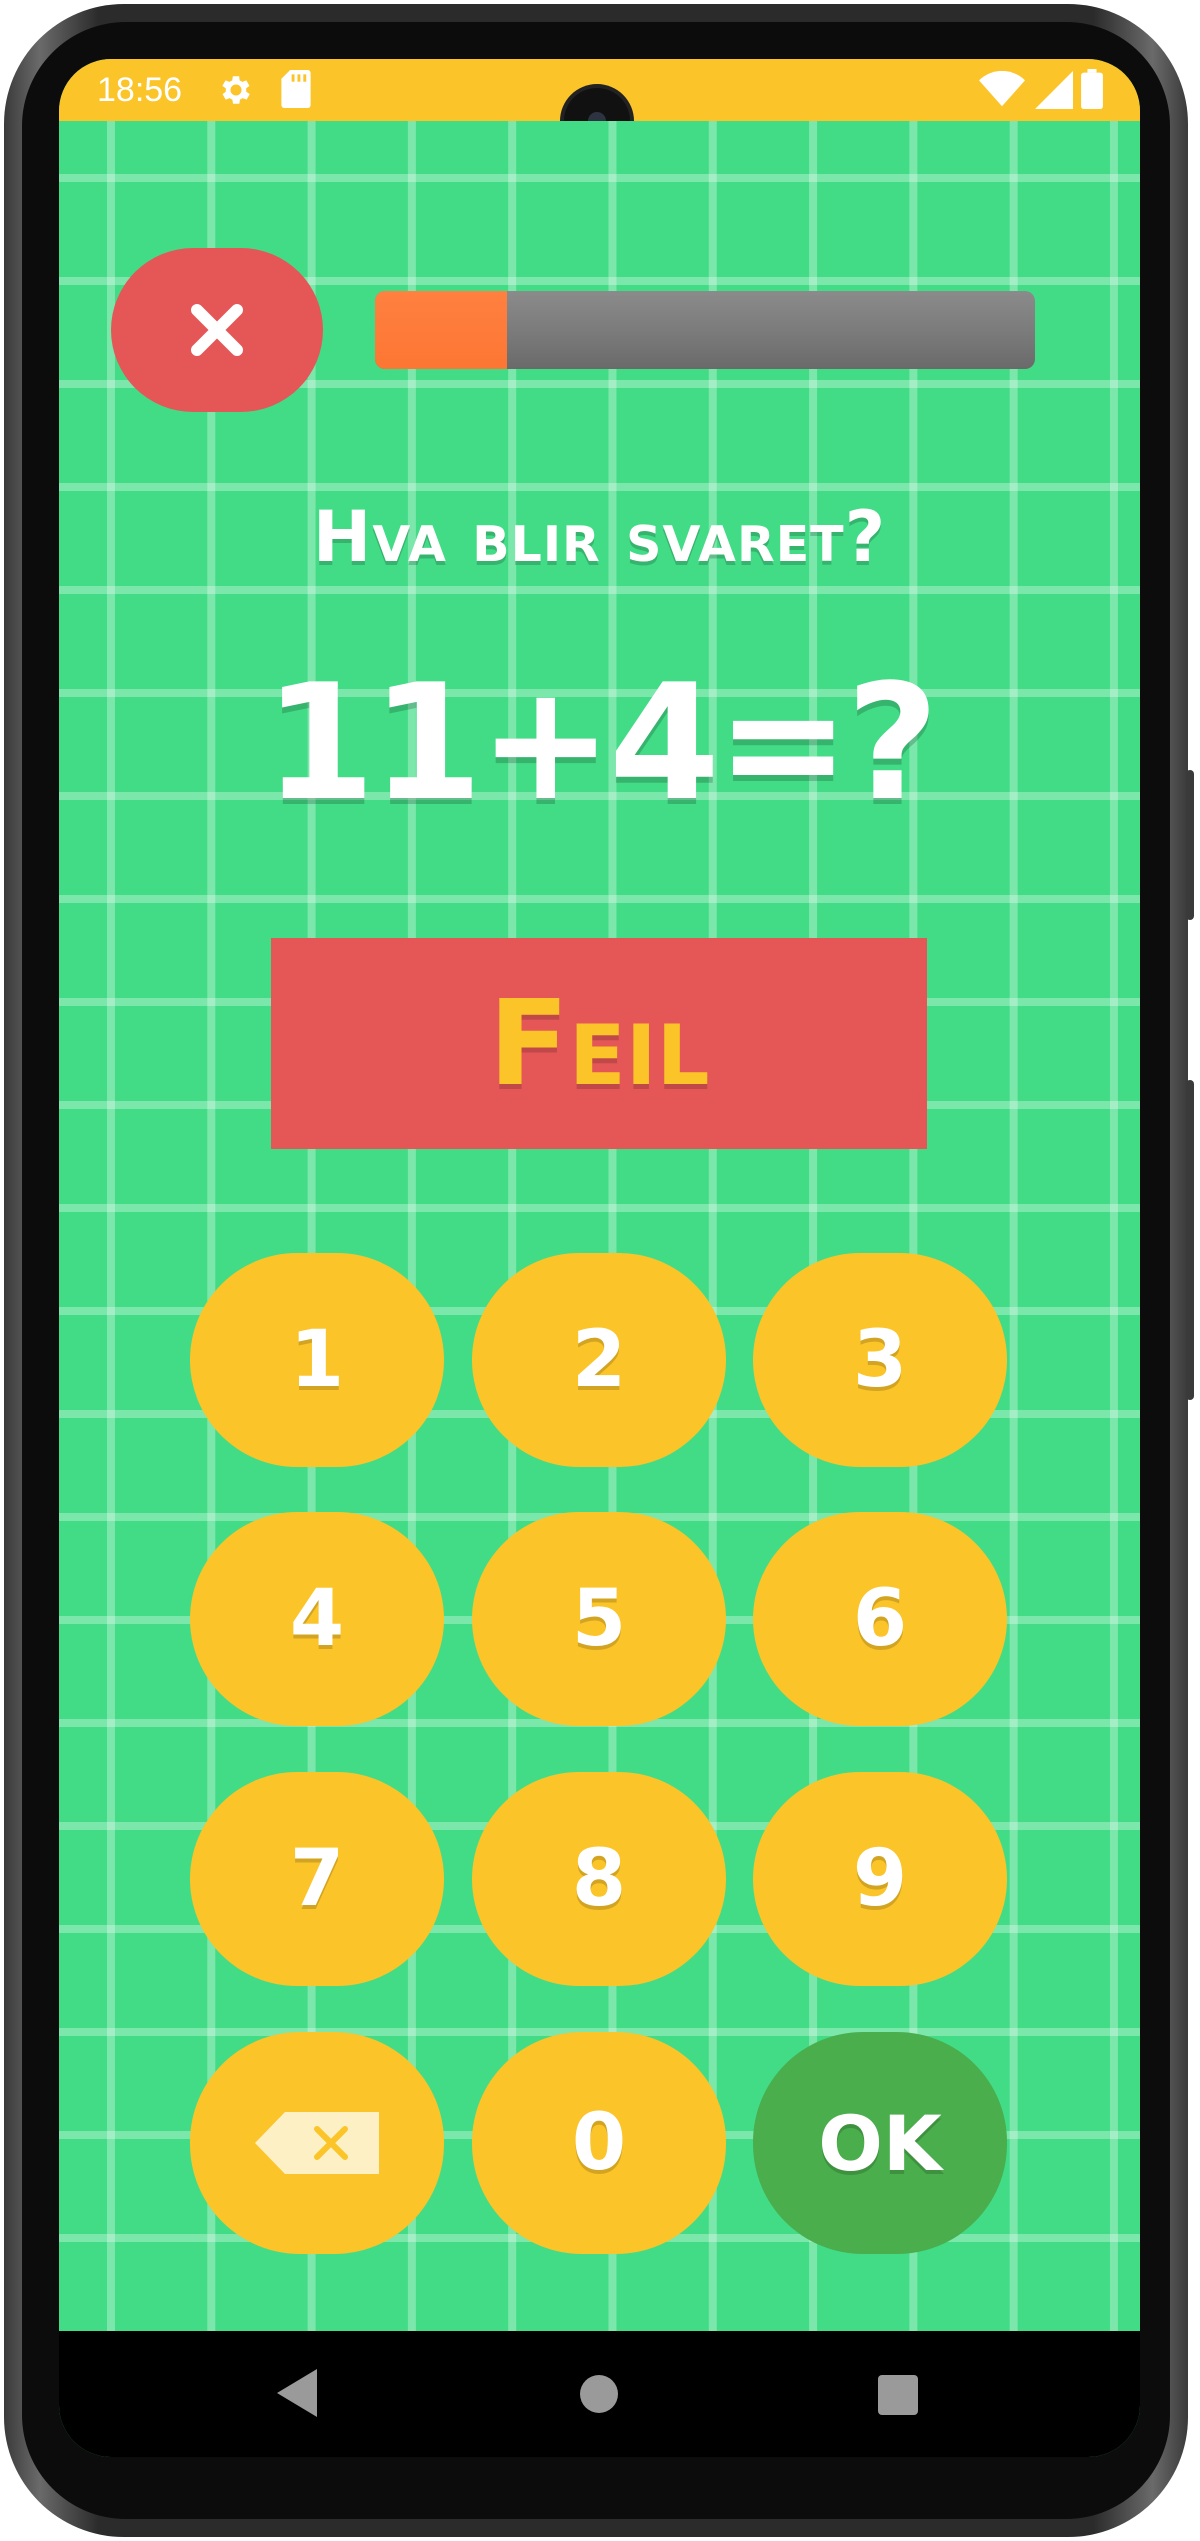  I want to click on progress-bar, so click(705, 330).